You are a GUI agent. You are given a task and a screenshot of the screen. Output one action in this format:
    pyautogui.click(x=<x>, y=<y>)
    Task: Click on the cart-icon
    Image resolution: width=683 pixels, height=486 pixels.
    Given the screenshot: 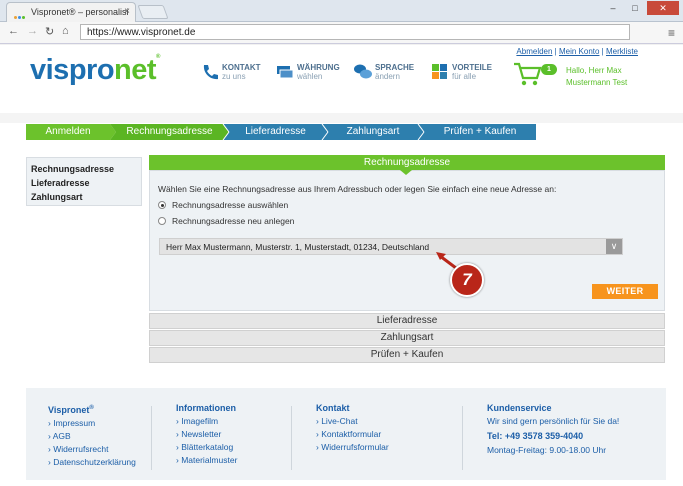 What is the action you would take?
    pyautogui.click(x=528, y=74)
    